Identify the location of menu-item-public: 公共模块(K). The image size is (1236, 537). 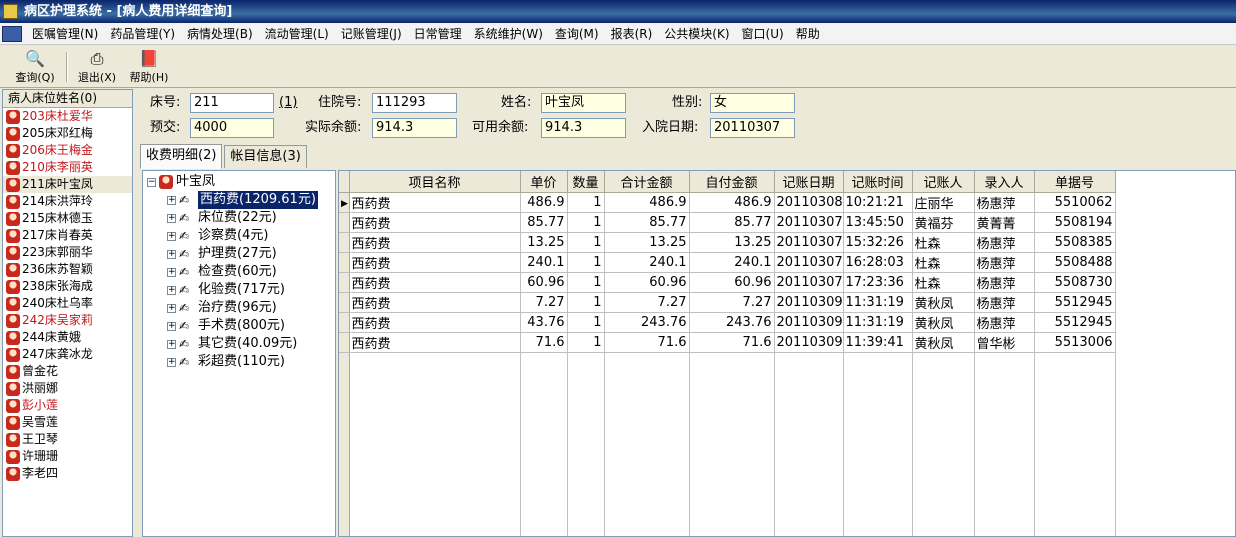
(696, 34).